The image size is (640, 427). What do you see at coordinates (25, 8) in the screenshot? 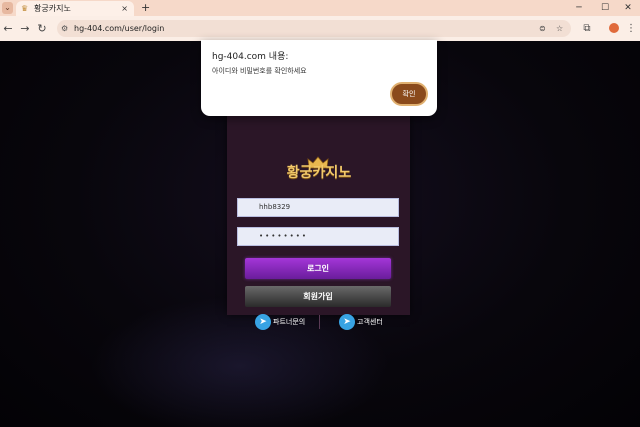
I see `crown-favicon-icon: ♛` at bounding box center [25, 8].